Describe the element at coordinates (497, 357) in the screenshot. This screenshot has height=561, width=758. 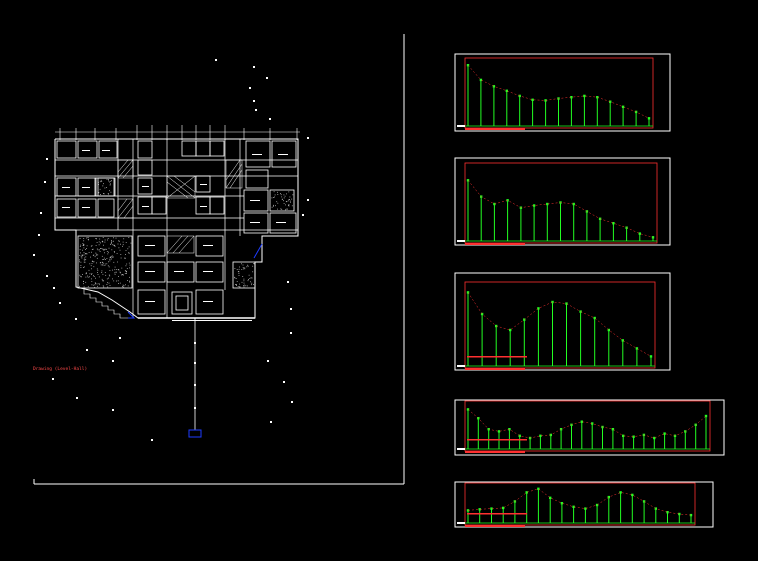
I see `profile-level-marker` at that location.